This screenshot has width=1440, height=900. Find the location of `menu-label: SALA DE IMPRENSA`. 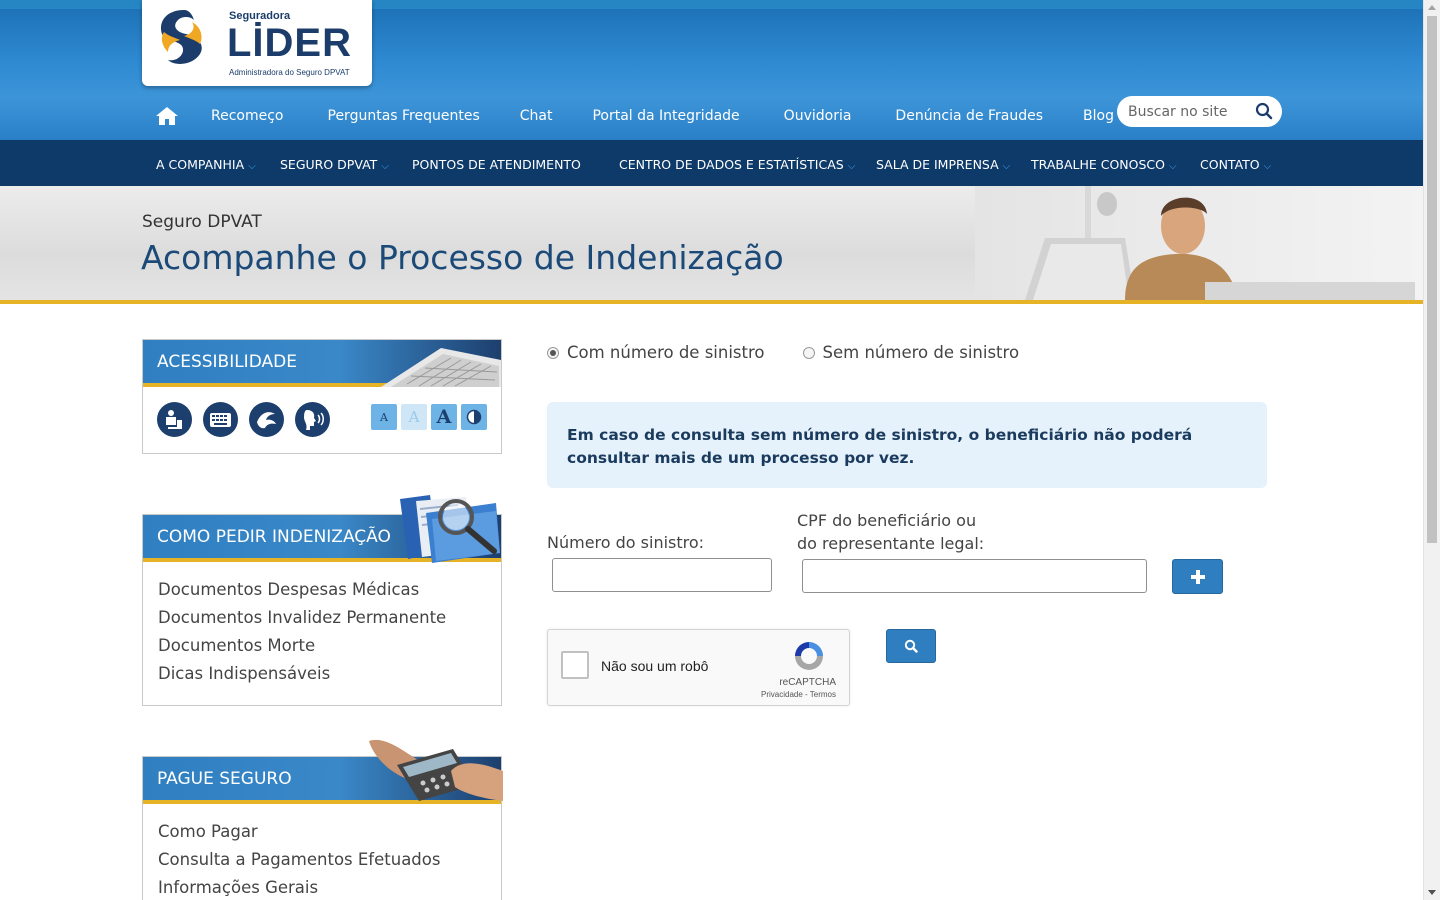

menu-label: SALA DE IMPRENSA is located at coordinates (937, 164).